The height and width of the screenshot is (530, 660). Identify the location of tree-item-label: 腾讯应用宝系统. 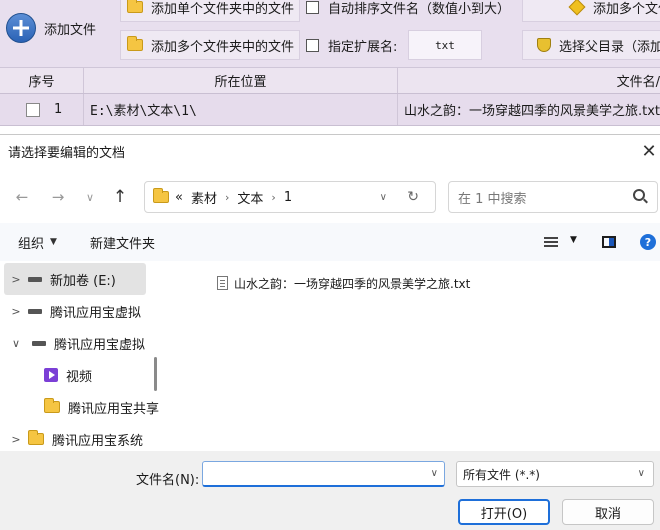
(98, 441).